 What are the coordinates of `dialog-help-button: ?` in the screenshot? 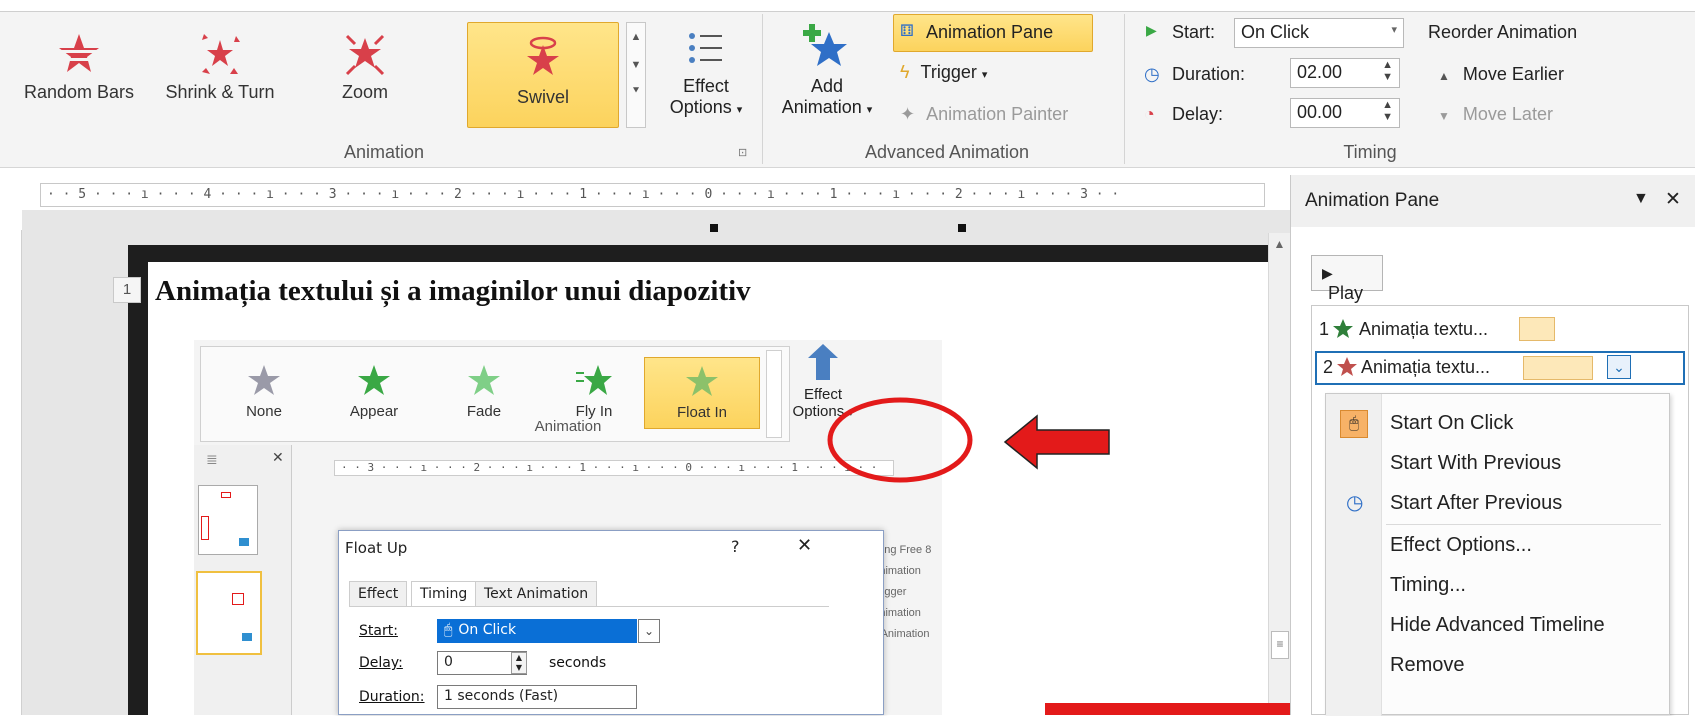 It's located at (735, 546).